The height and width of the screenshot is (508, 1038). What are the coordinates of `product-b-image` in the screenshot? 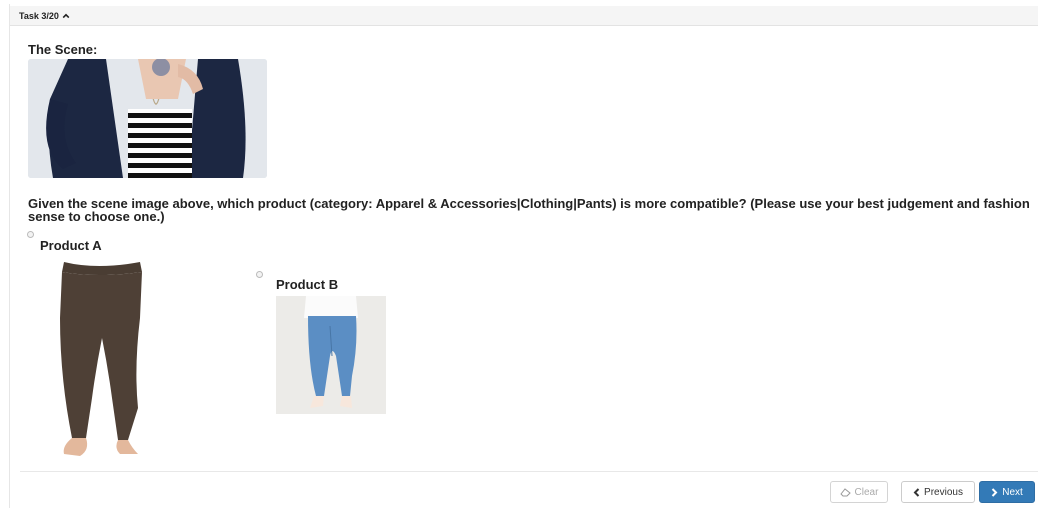 It's located at (331, 355).